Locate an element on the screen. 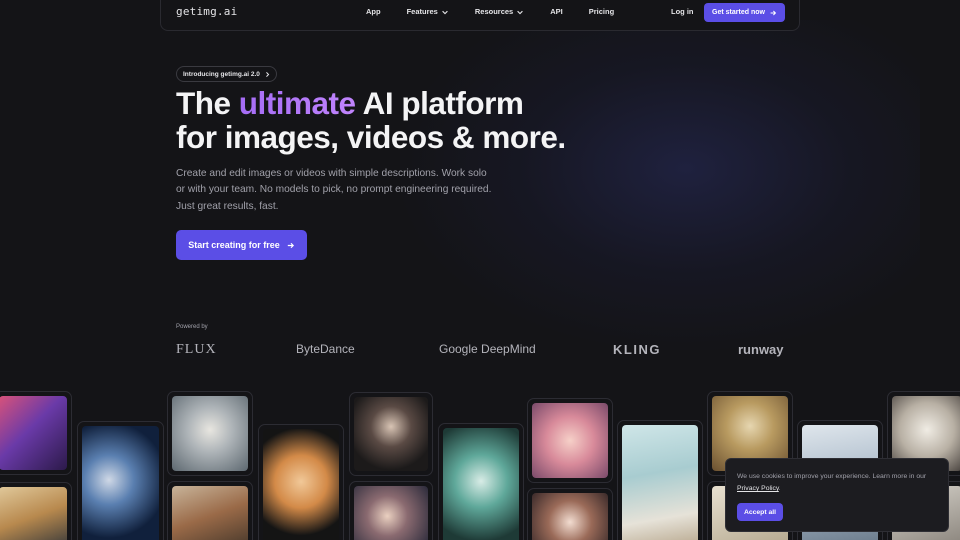 This screenshot has width=960, height=540. partner-logo-kling: KLING is located at coordinates (637, 349).